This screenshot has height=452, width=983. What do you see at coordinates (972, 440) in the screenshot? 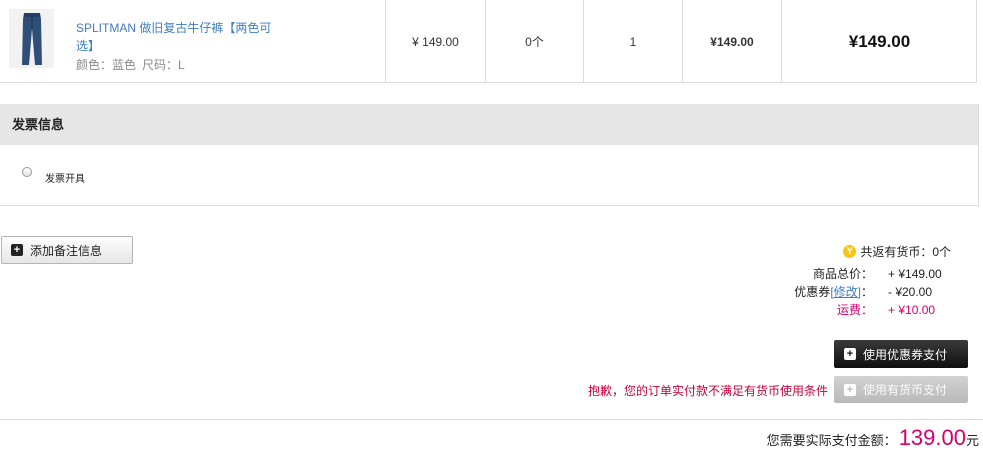
I see `payment-unit: 元` at bounding box center [972, 440].